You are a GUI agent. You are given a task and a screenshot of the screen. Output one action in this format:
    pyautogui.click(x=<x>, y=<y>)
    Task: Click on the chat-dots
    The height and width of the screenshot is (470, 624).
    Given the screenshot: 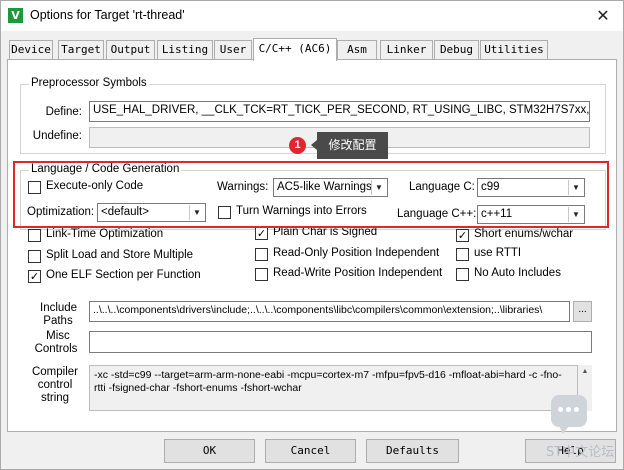 What is the action you would take?
    pyautogui.click(x=569, y=410)
    